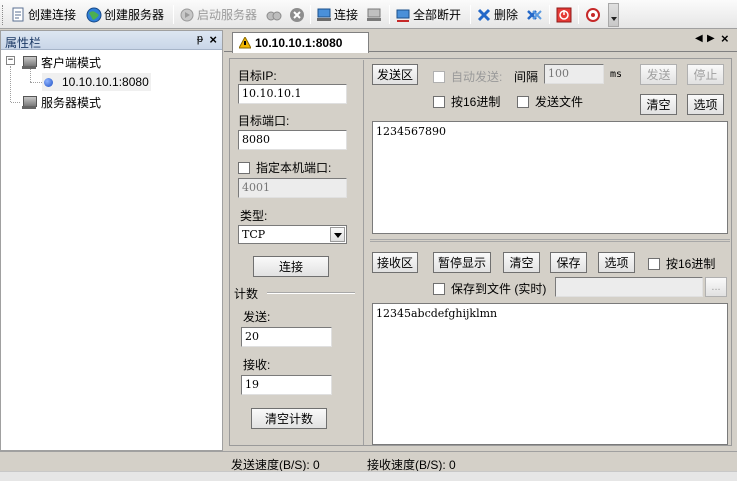  I want to click on send-file-label: 发送文件, so click(559, 102).